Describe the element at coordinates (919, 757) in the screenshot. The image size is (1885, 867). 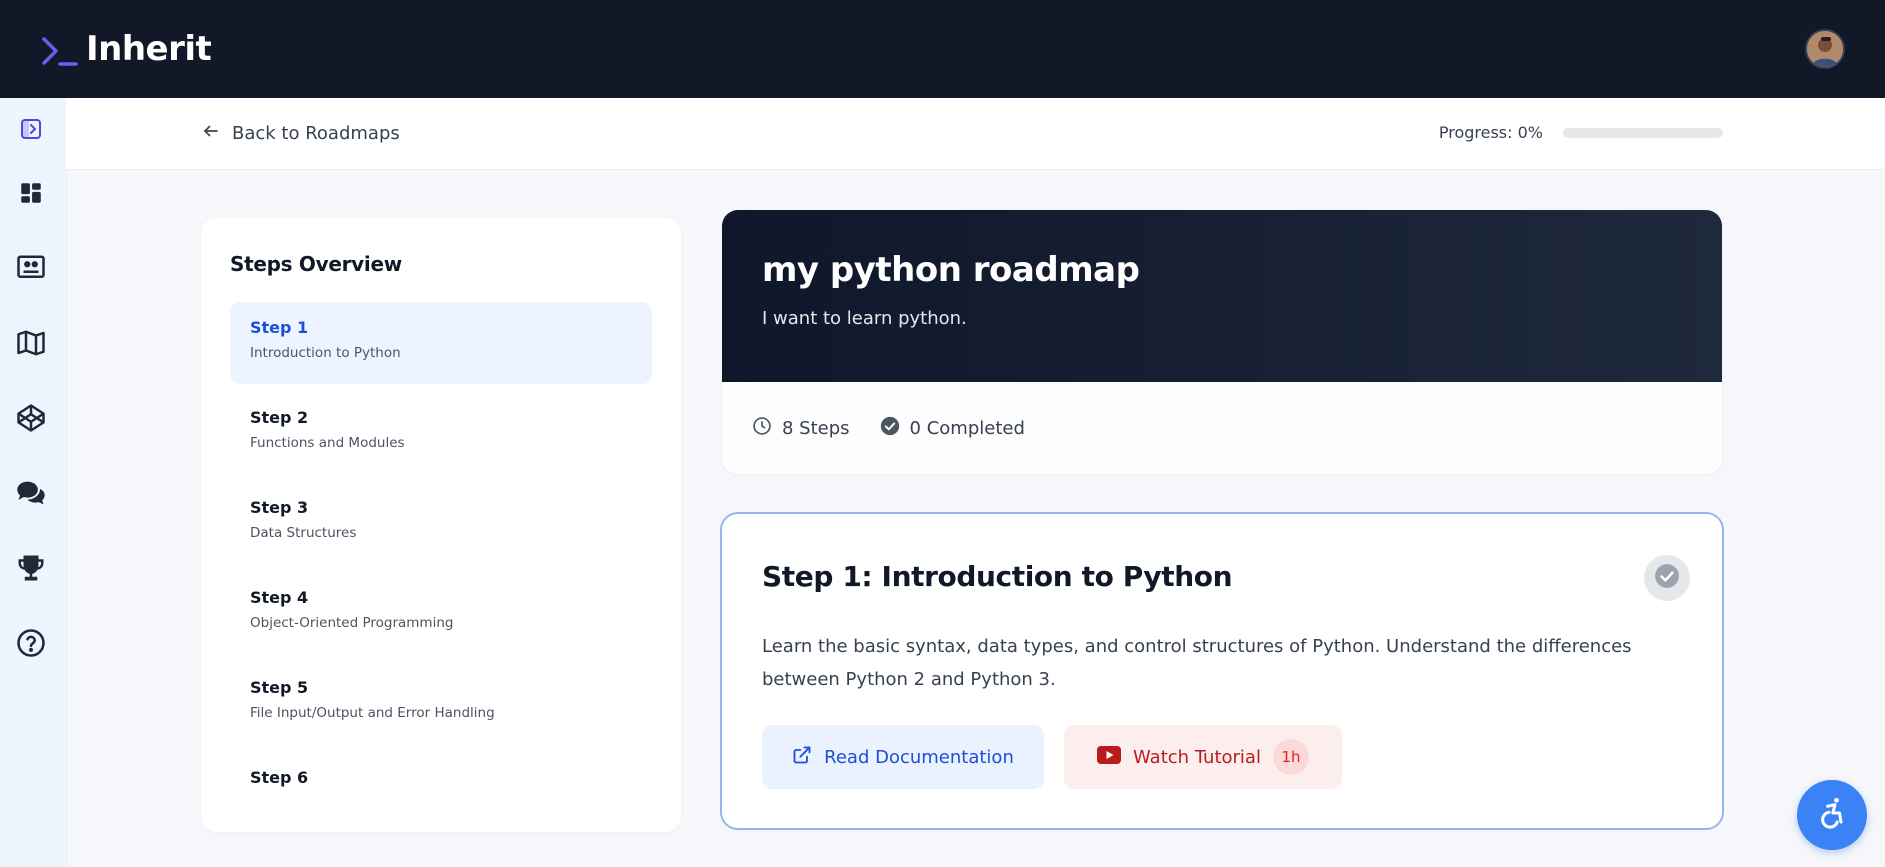
I see `read-documentation-label: Read Documentation` at that location.